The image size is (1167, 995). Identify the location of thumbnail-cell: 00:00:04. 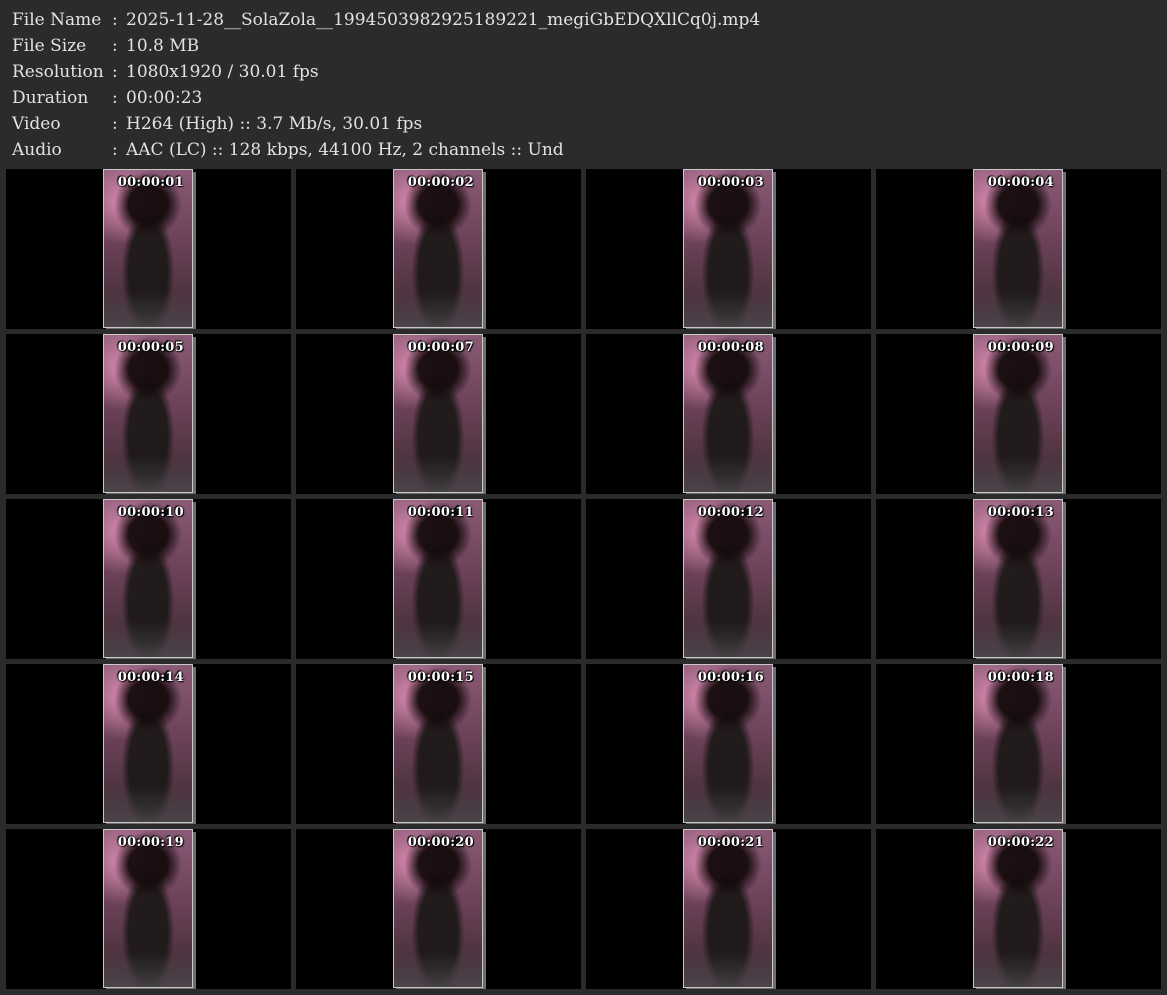
(1018, 249).